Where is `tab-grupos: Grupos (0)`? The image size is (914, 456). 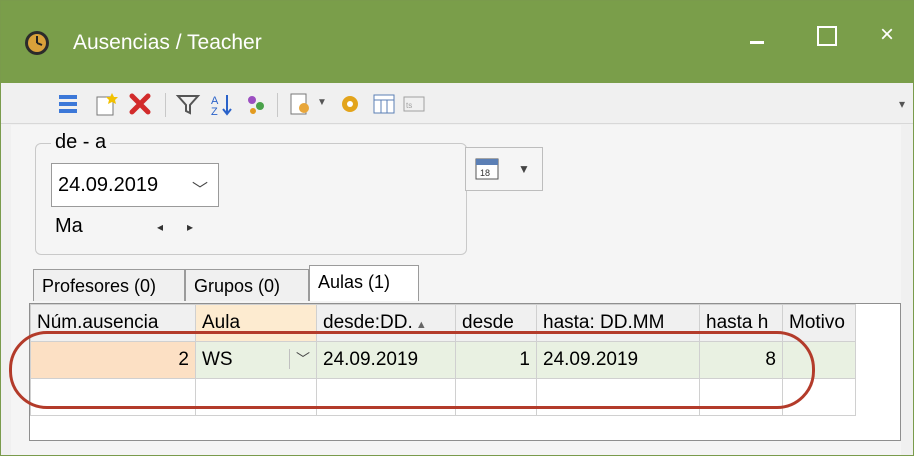
tab-grupos: Grupos (0) is located at coordinates (247, 285).